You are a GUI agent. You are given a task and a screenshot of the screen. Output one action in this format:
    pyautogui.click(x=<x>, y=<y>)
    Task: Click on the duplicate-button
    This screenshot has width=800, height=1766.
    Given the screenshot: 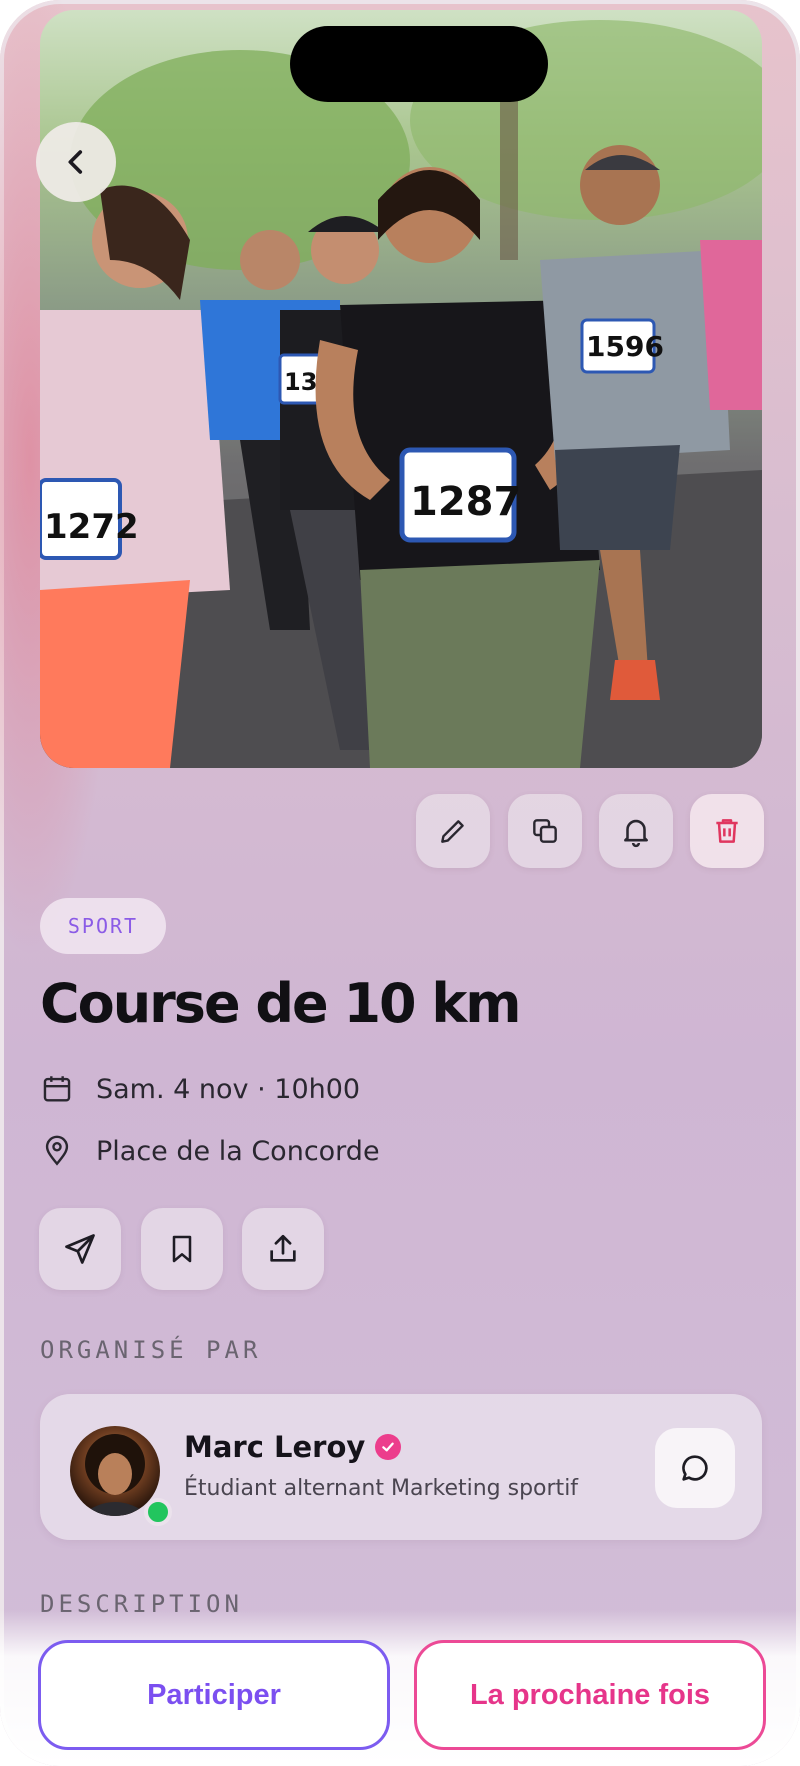 What is the action you would take?
    pyautogui.click(x=545, y=831)
    